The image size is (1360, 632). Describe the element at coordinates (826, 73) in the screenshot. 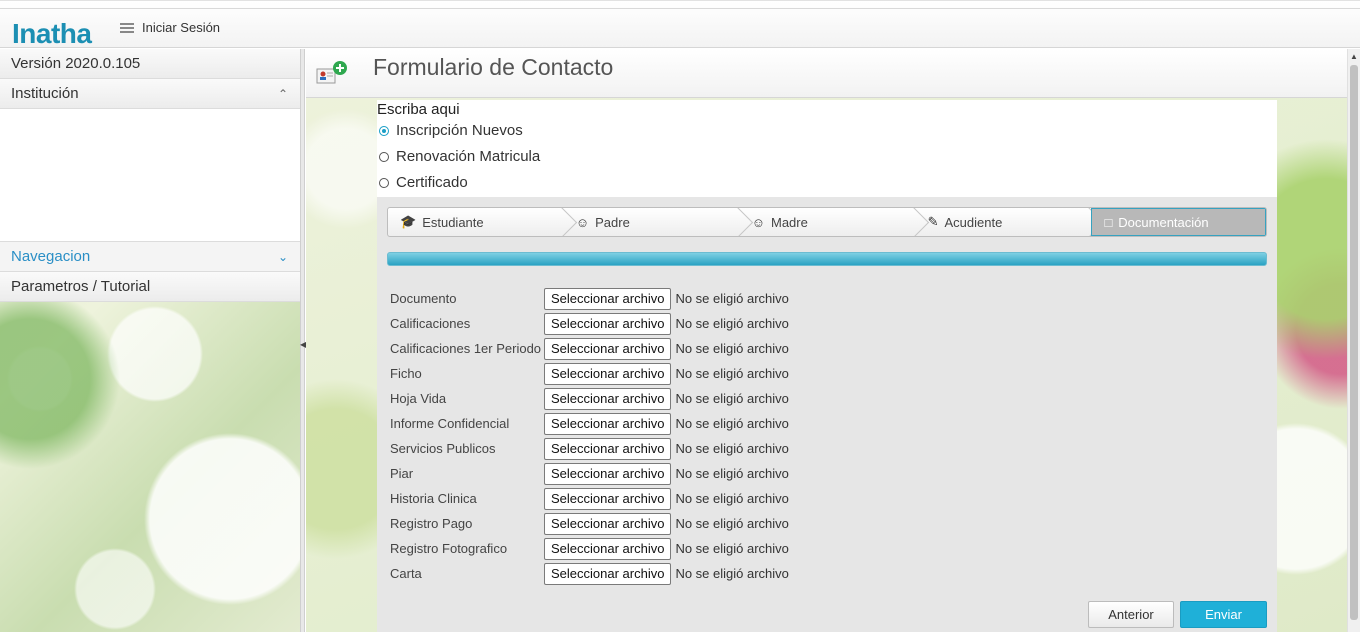

I see `page-header: Formulario de Contacto` at that location.